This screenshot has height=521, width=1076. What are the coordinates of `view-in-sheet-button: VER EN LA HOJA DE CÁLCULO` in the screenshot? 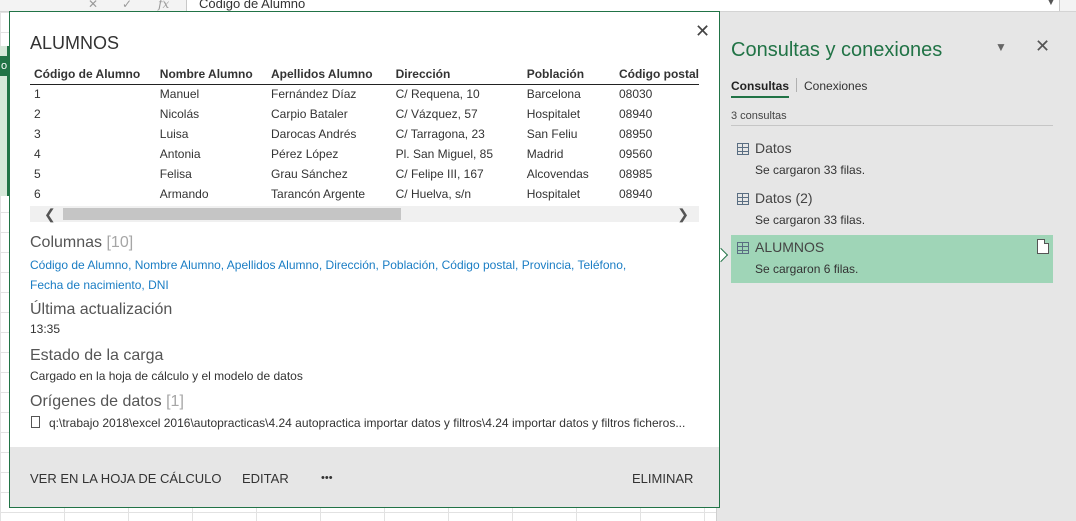 It's located at (125, 478).